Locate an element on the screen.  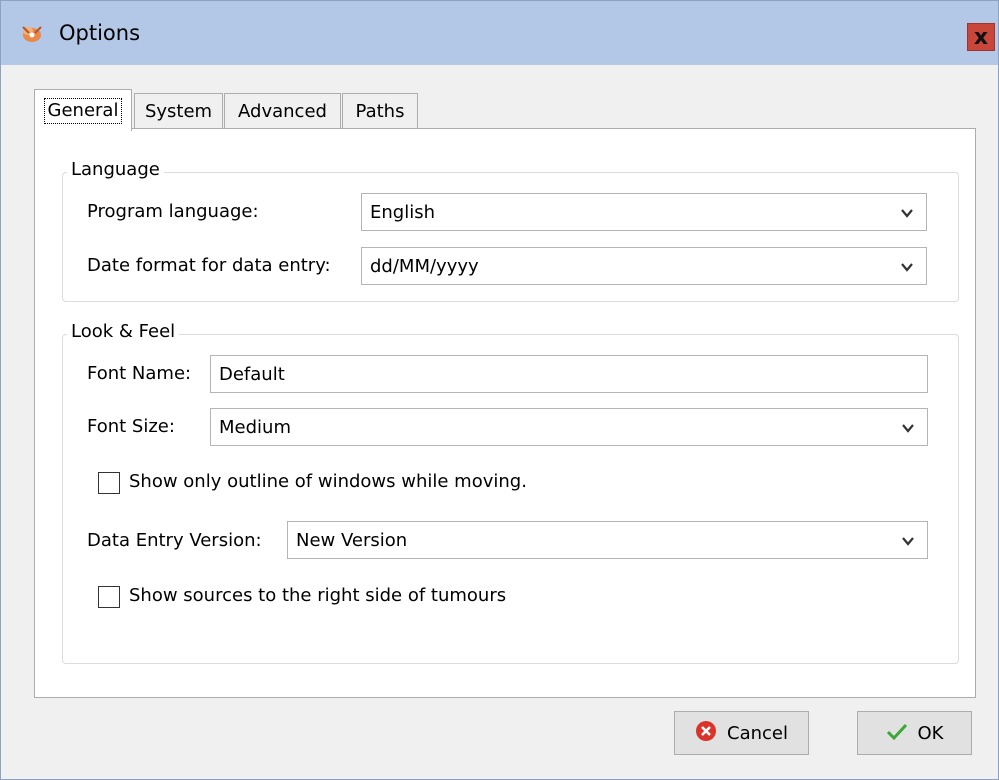
tab-advanced-label: Advanced is located at coordinates (282, 111).